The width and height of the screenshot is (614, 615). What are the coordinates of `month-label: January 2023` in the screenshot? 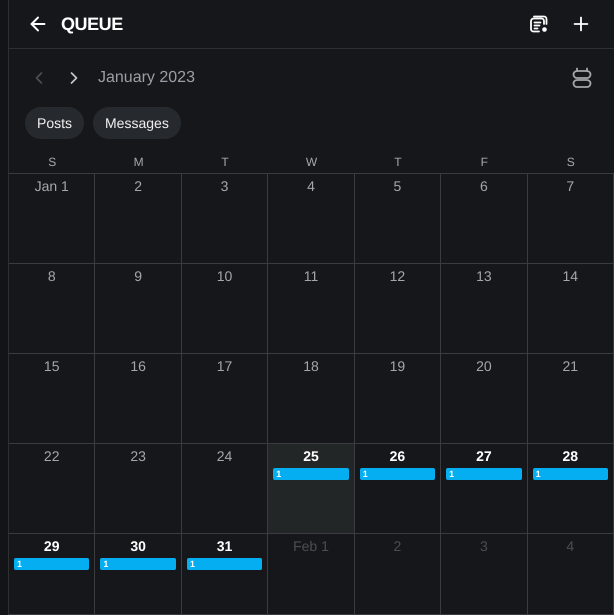 It's located at (146, 78).